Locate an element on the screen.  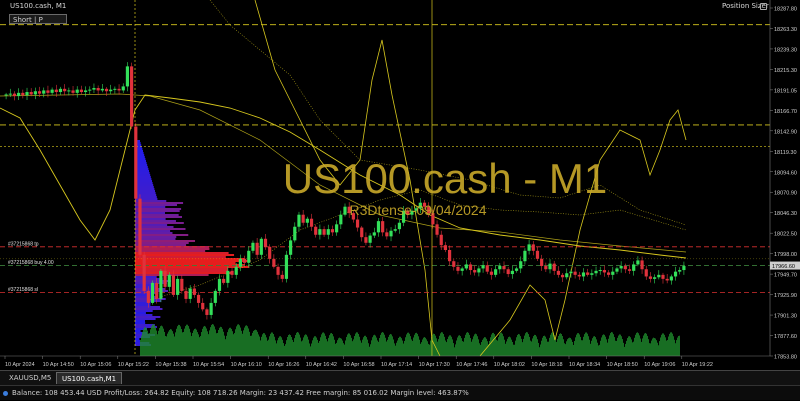
time-tick-label: 10 Apr 18:50 is located at coordinates (622, 365).